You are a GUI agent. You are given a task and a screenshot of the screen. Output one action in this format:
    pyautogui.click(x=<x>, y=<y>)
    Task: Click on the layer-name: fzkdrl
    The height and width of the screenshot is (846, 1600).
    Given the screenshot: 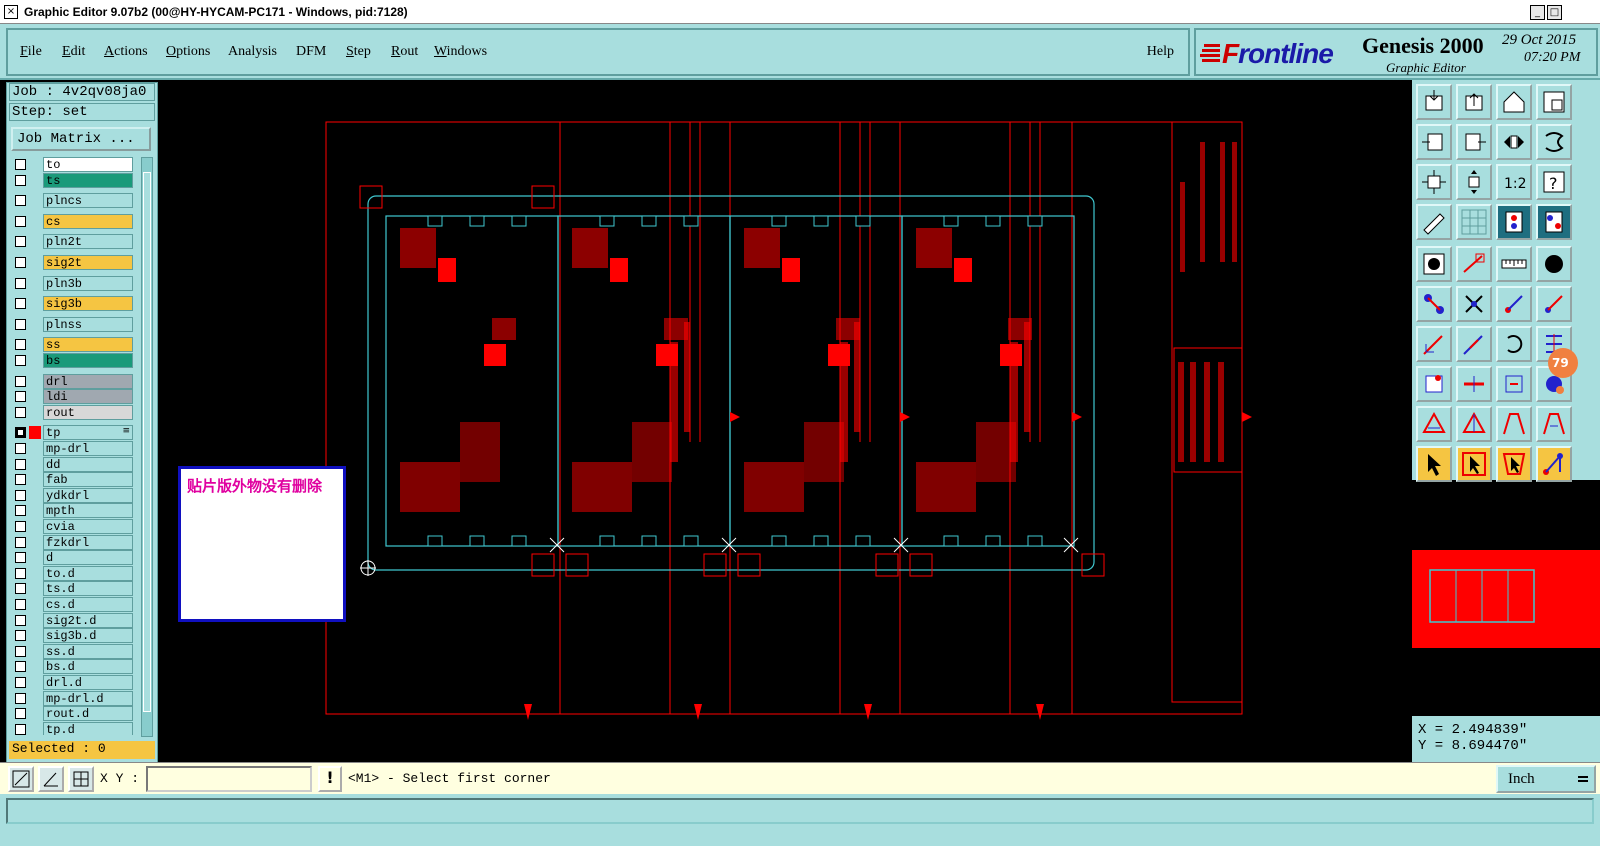 What is the action you would take?
    pyautogui.click(x=88, y=542)
    